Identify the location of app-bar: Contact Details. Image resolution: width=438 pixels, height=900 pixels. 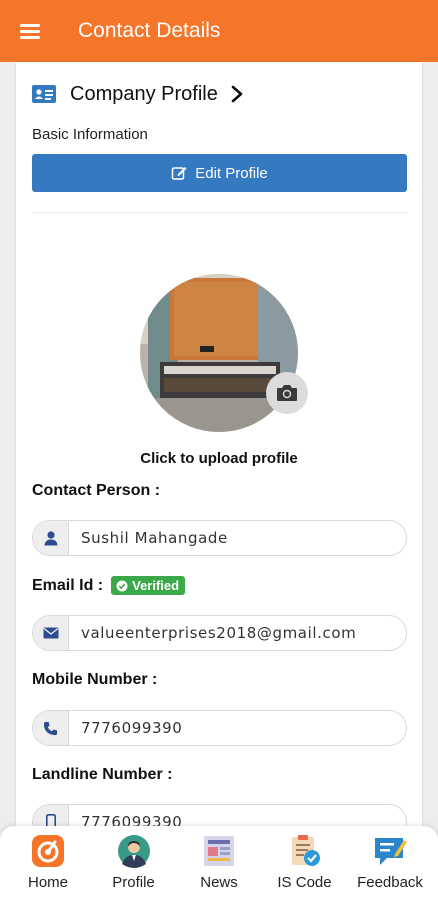
(219, 31).